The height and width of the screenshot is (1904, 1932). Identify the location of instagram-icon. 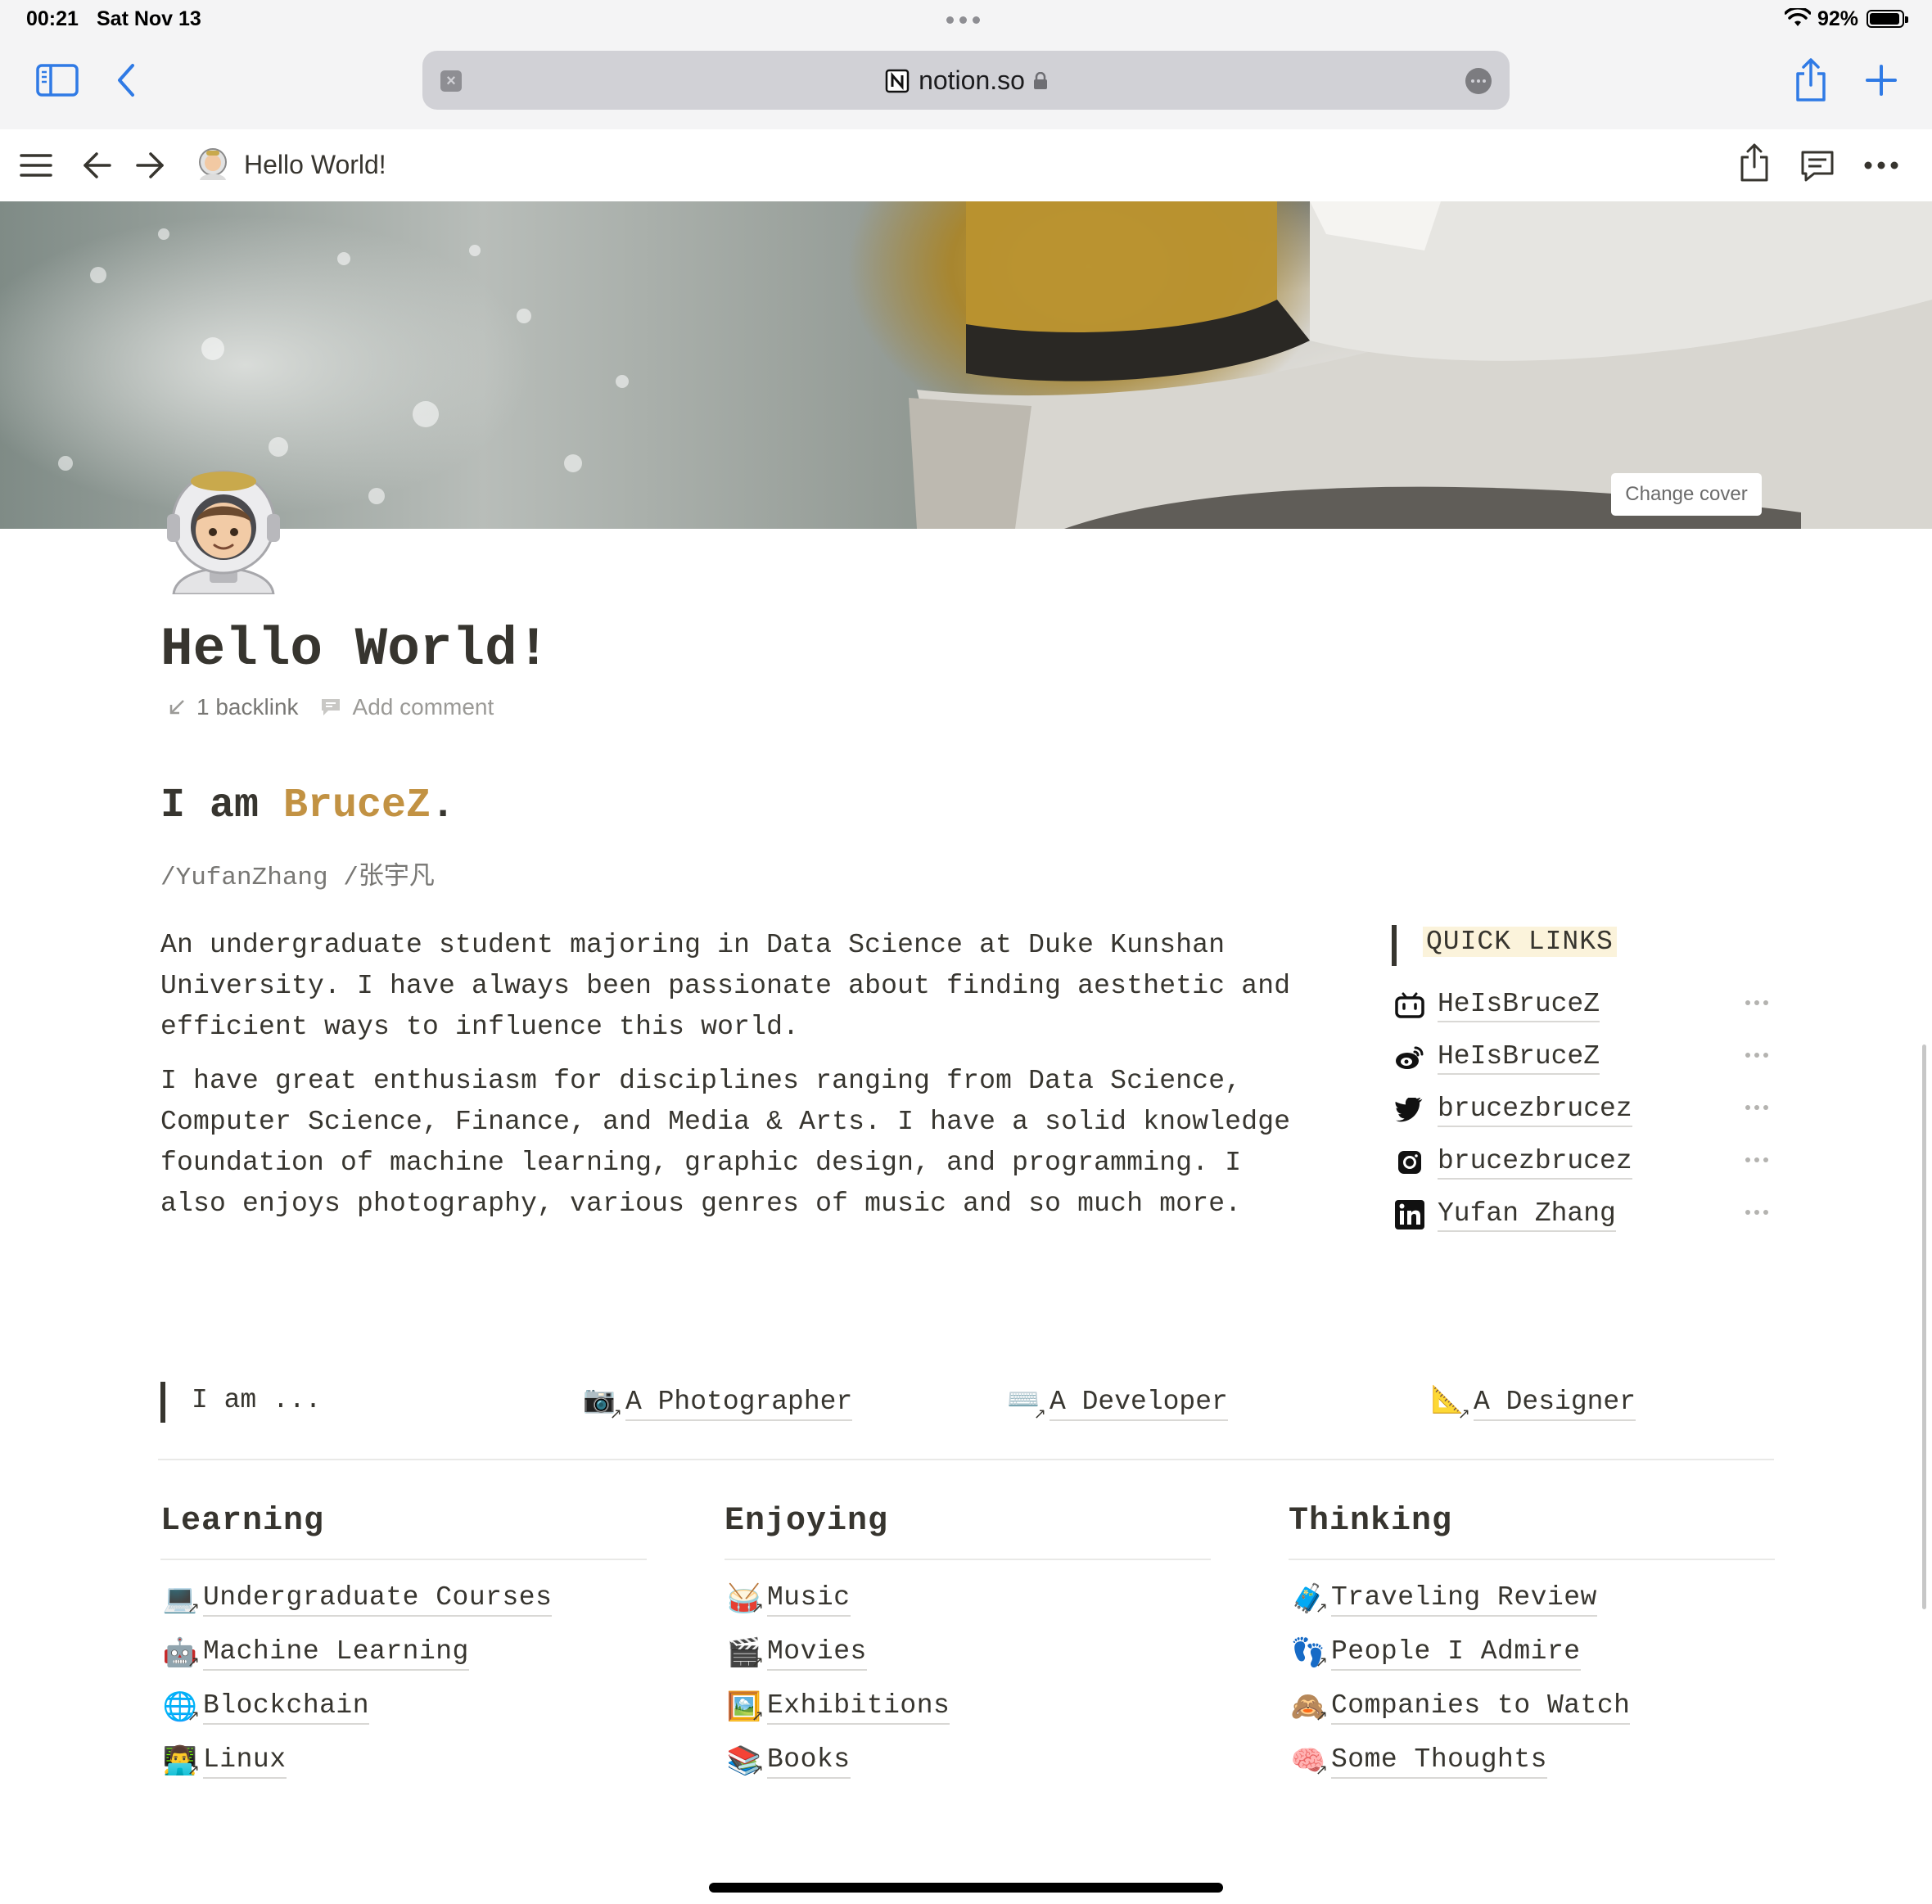
(1410, 1162).